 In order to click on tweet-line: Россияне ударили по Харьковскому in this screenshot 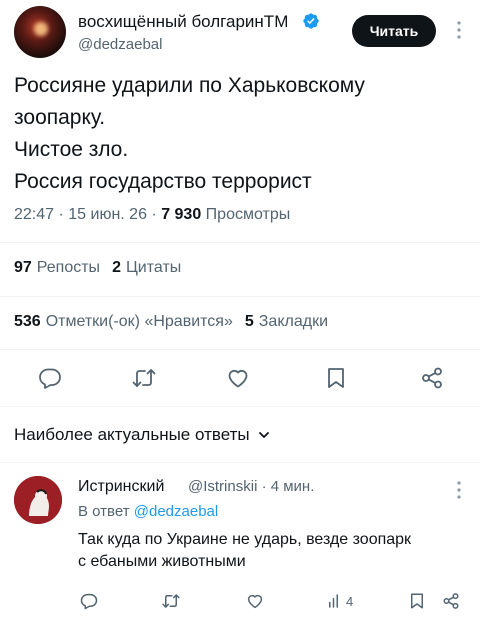, I will do `click(189, 85)`.